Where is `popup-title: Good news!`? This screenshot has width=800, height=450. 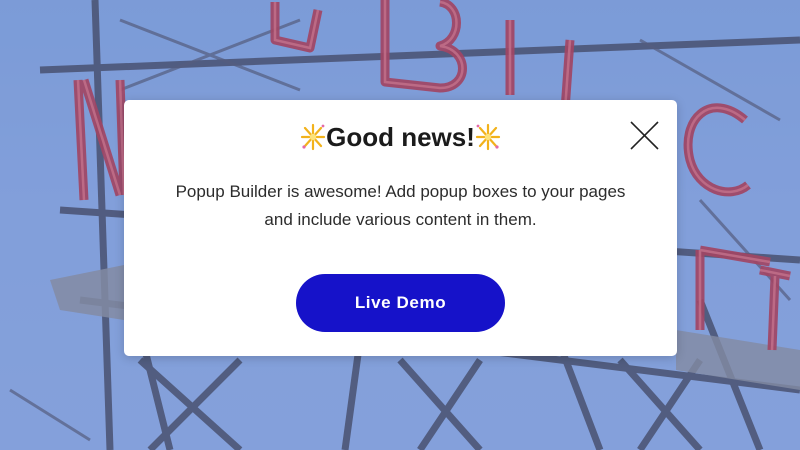
popup-title: Good news! is located at coordinates (400, 137).